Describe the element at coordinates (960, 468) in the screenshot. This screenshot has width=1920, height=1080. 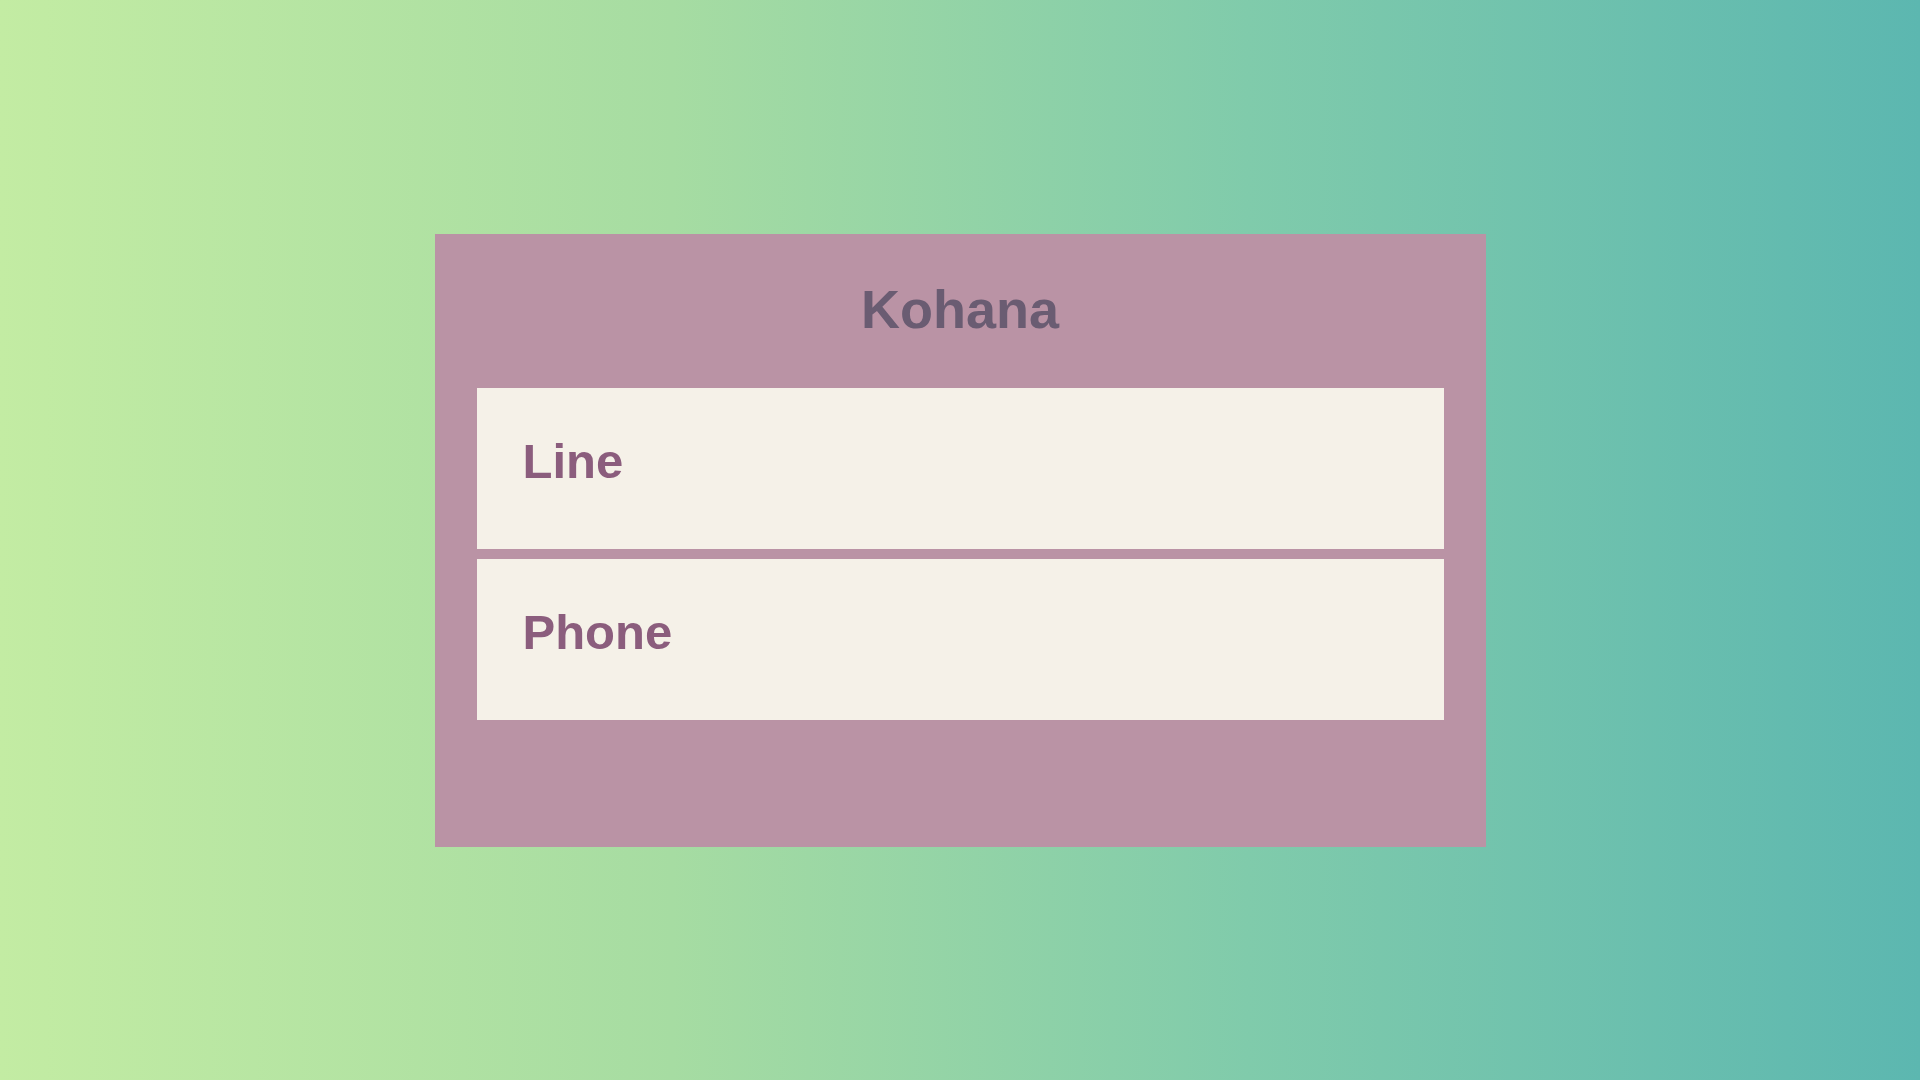
I see `input-field: Line` at that location.